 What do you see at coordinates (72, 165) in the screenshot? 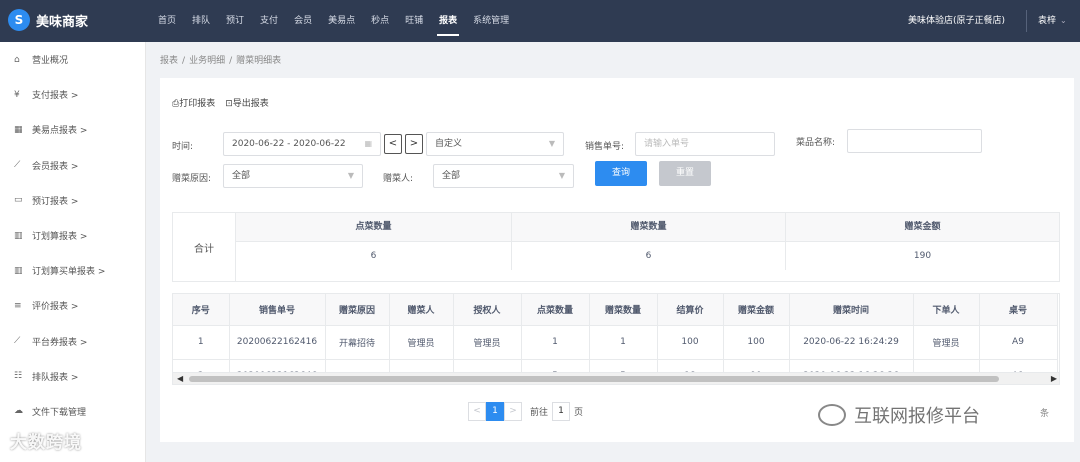
I see `sidebar-item: ⟋ 会员报表 >` at bounding box center [72, 165].